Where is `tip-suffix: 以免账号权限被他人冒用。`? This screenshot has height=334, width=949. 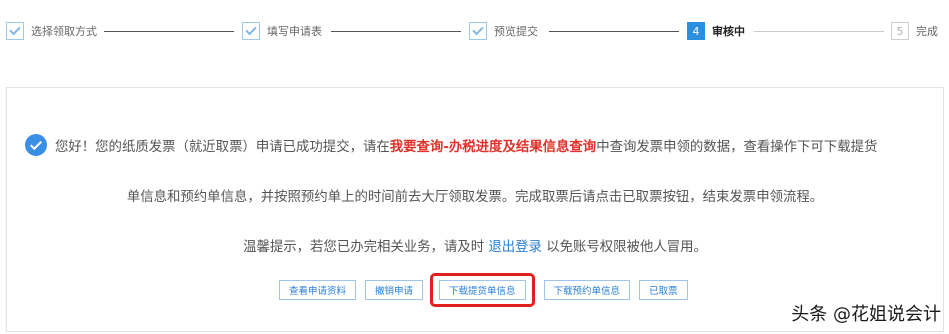
tip-suffix: 以免账号权限被他人冒用。 is located at coordinates (624, 247).